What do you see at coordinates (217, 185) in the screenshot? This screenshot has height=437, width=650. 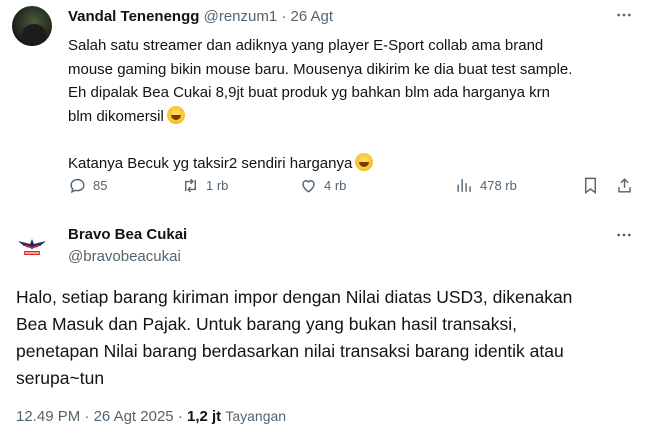 I see `repost-count: 1 rb` at bounding box center [217, 185].